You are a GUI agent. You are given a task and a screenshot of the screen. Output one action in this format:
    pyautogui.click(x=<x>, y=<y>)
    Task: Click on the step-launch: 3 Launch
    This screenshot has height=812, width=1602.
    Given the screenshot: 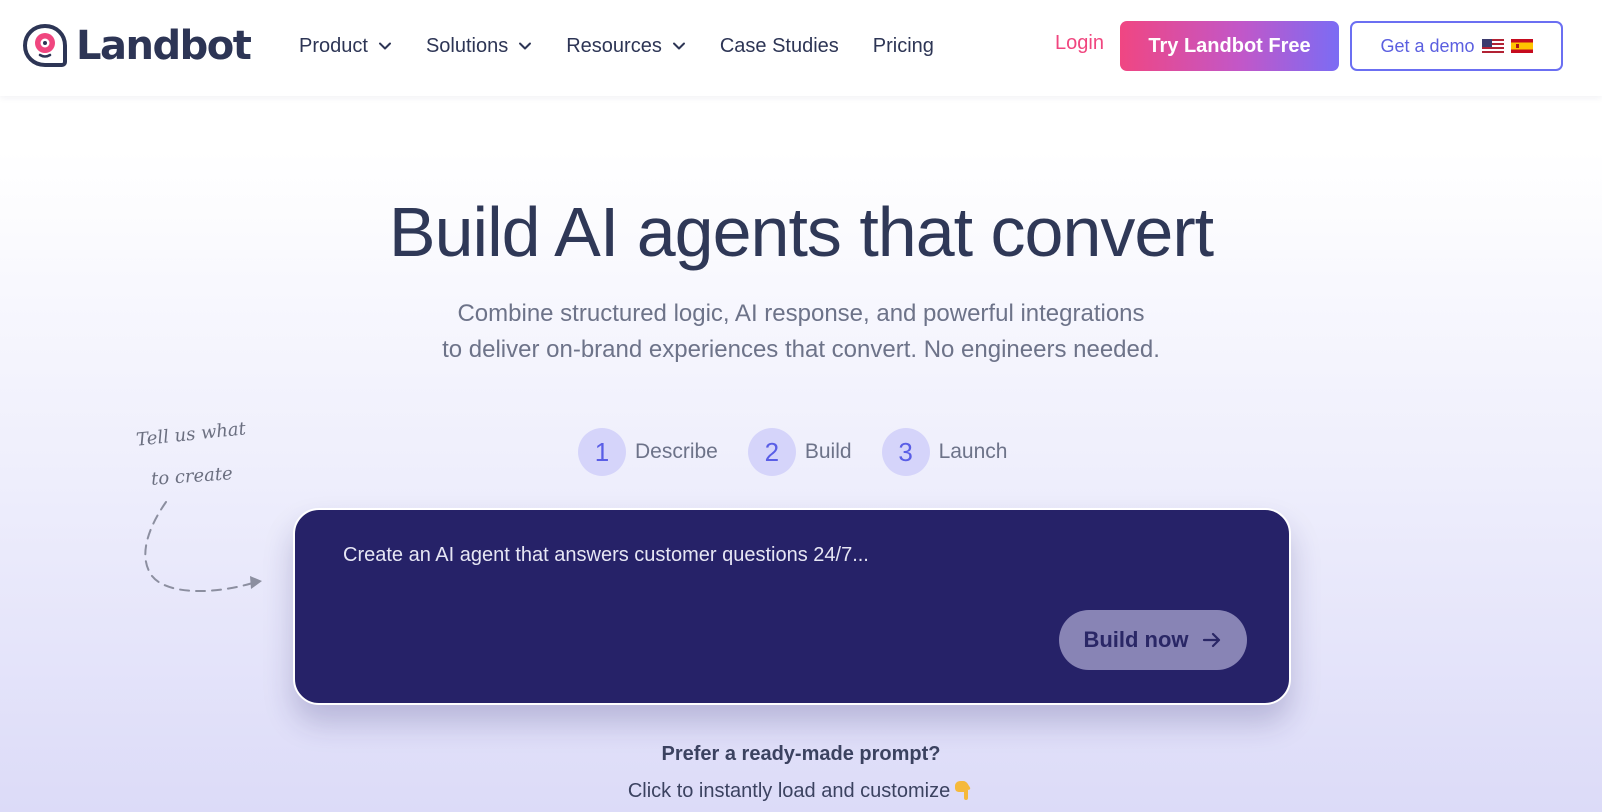 What is the action you would take?
    pyautogui.click(x=944, y=452)
    